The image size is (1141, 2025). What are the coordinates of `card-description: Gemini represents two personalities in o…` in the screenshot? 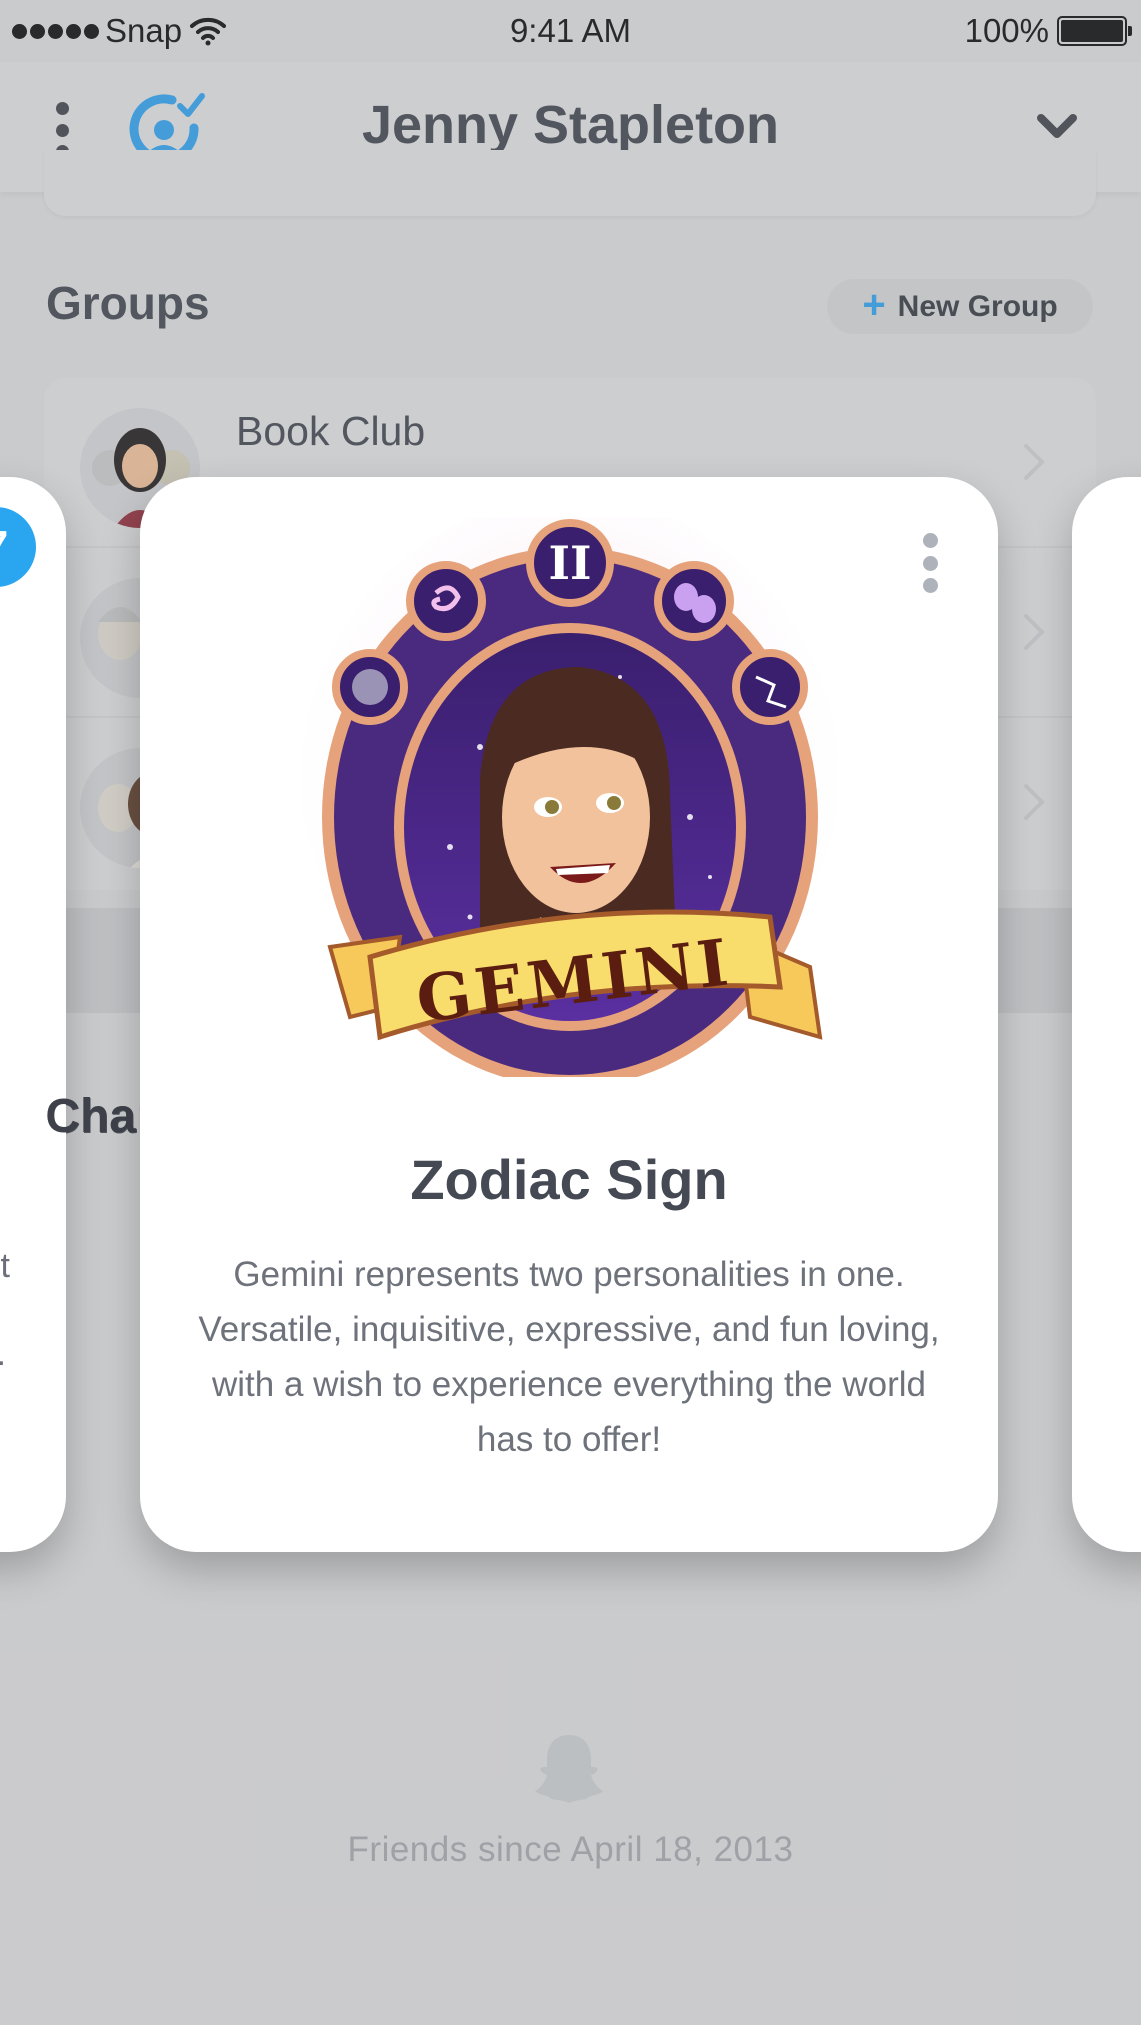 It's located at (569, 1357).